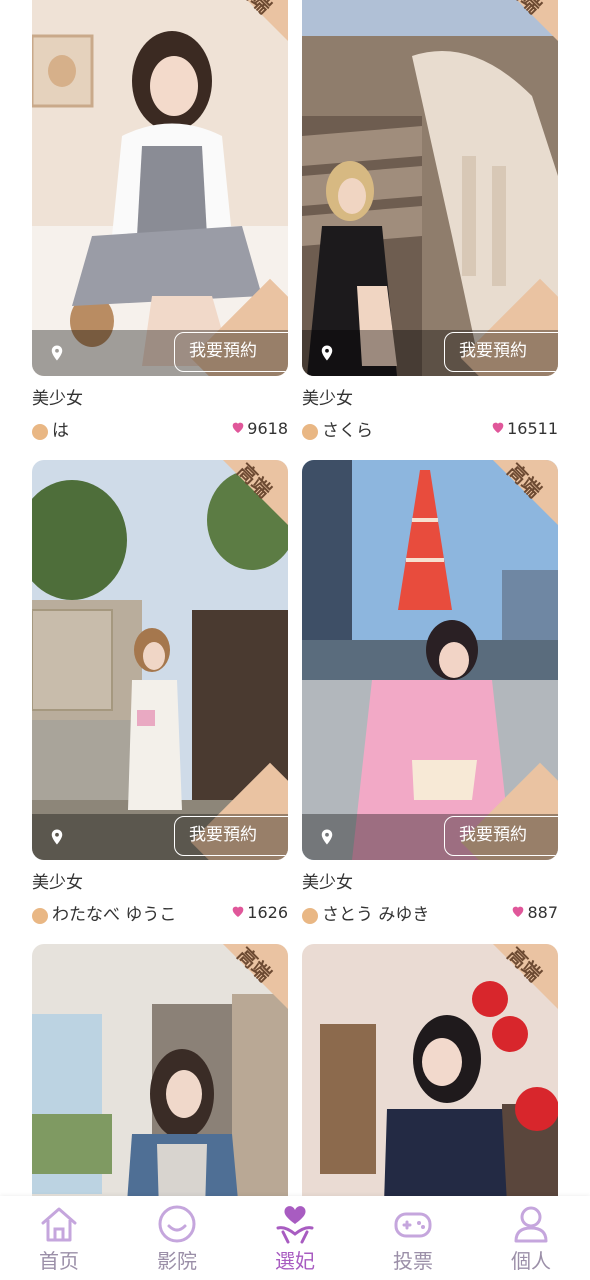 This screenshot has height=1280, width=590. What do you see at coordinates (531, 1261) in the screenshot?
I see `tab-label: 個人` at bounding box center [531, 1261].